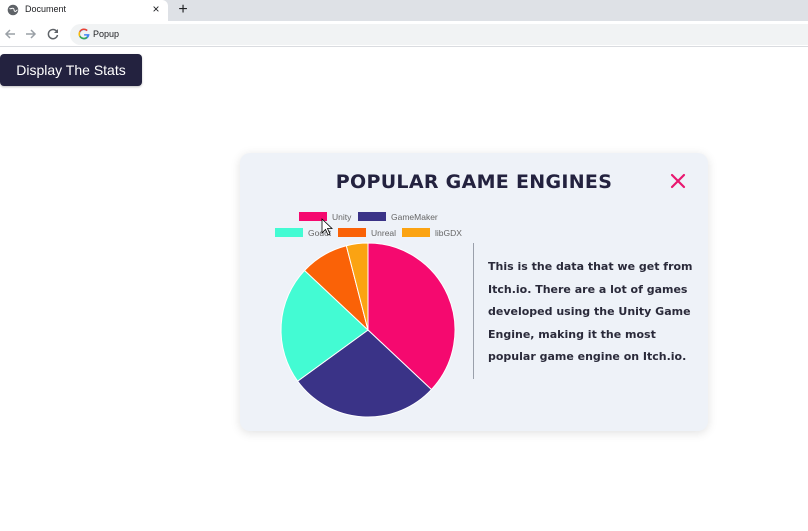 This screenshot has width=808, height=531. I want to click on legend-swatch-godot, so click(289, 232).